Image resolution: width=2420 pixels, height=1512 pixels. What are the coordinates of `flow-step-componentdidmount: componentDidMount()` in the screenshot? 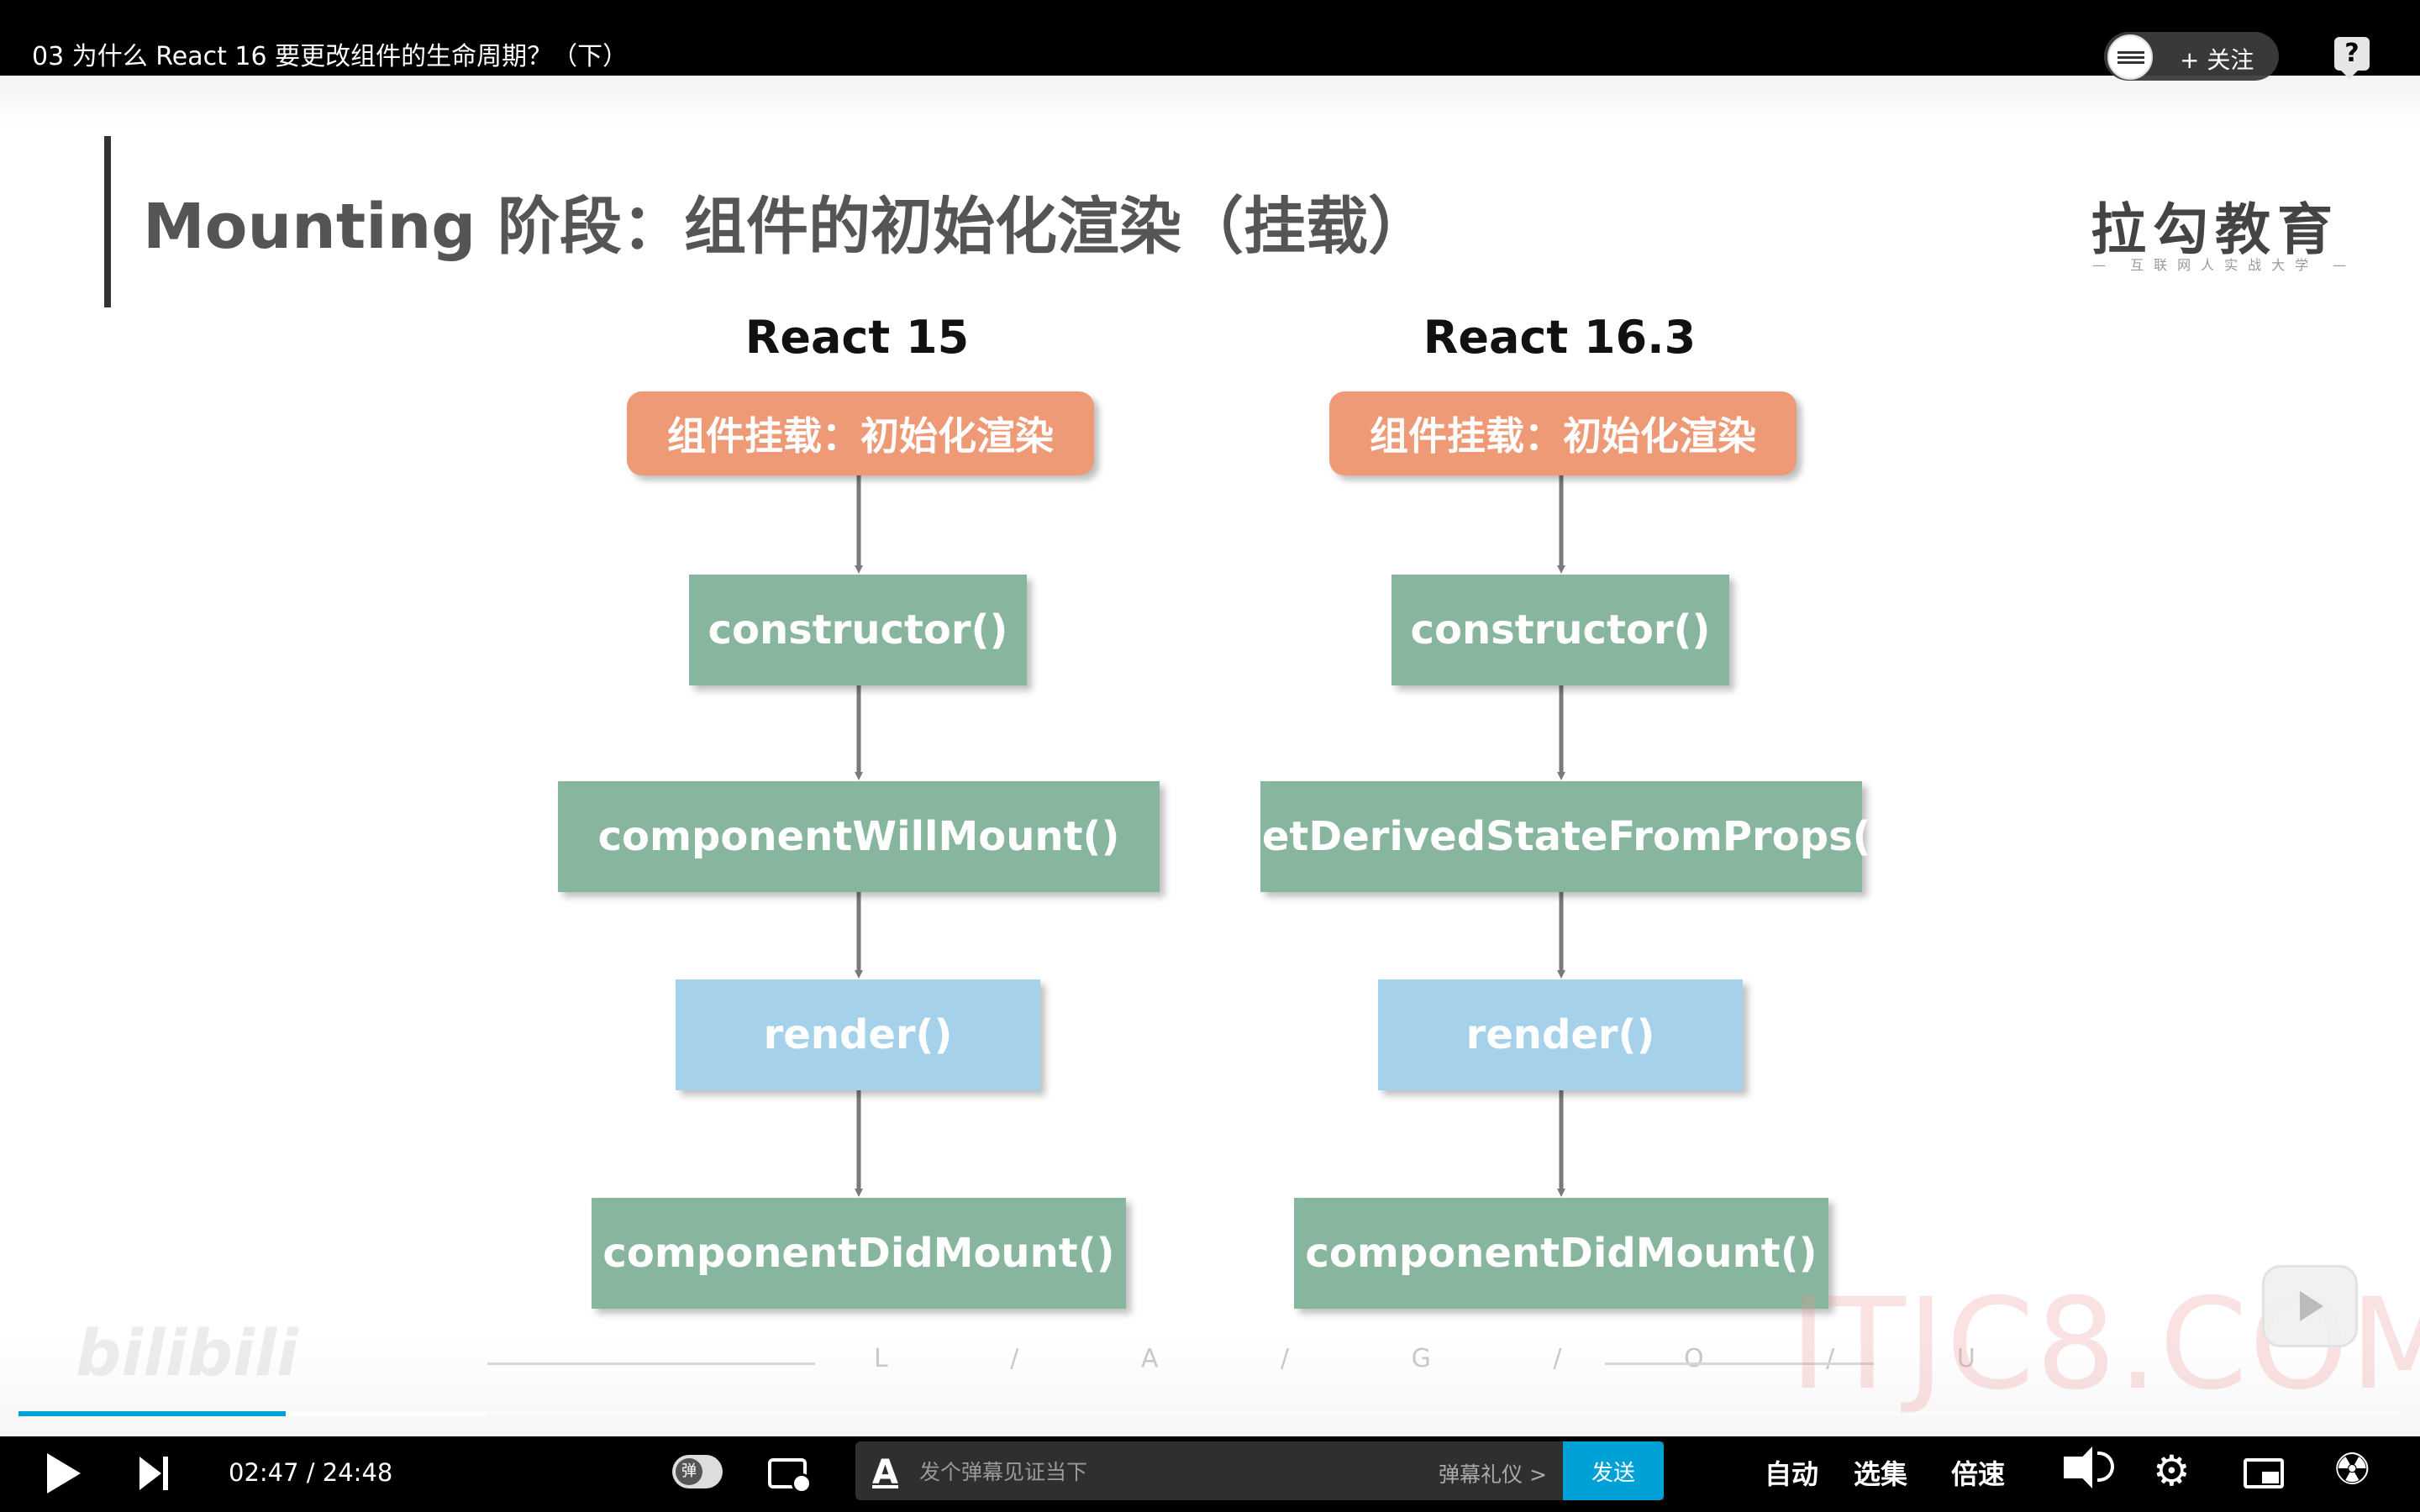 It's located at (859, 1253).